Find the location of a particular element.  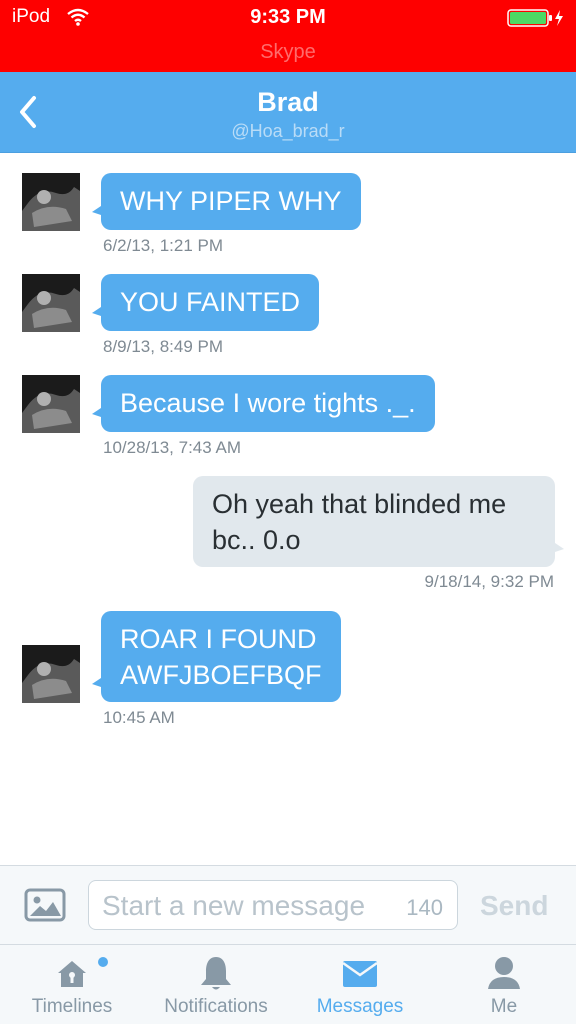

tab-label: Me is located at coordinates (504, 1006).